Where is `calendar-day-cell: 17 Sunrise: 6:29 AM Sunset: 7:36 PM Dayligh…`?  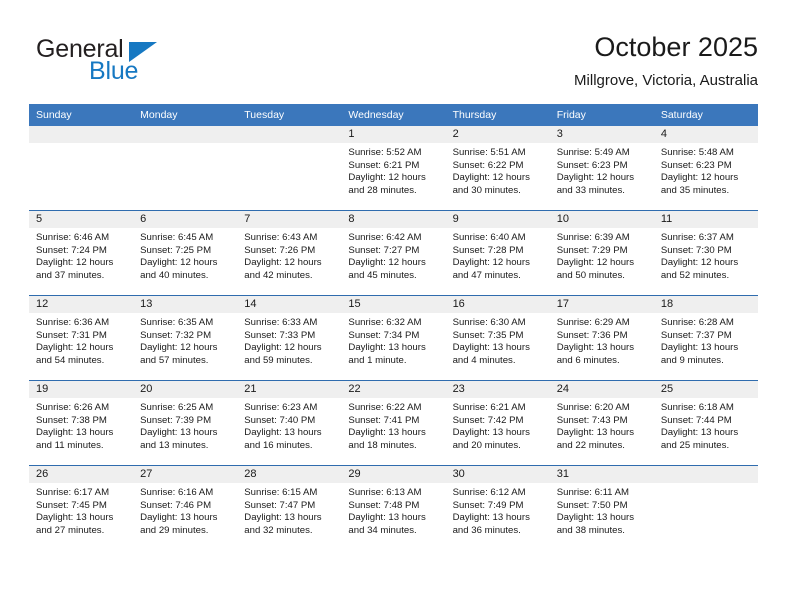 calendar-day-cell: 17 Sunrise: 6:29 AM Sunset: 7:36 PM Dayligh… is located at coordinates (601, 338).